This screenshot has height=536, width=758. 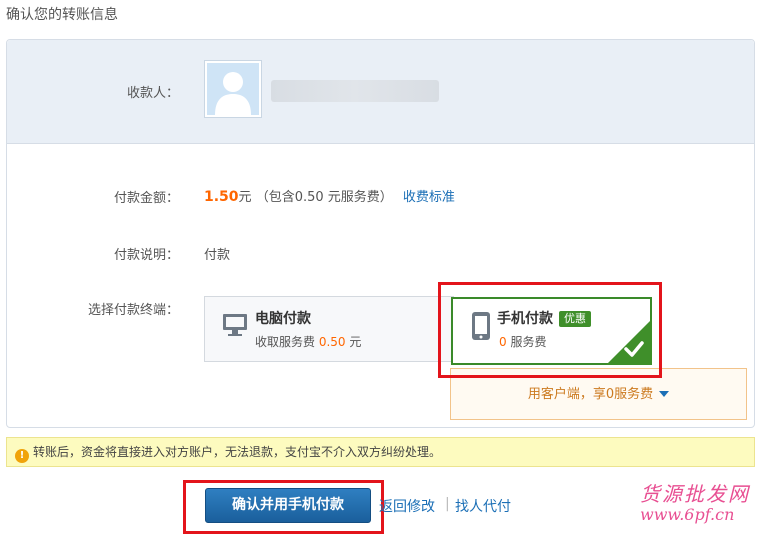 I want to click on client-tip-text: 用客户端，享0服务费, so click(x=590, y=394).